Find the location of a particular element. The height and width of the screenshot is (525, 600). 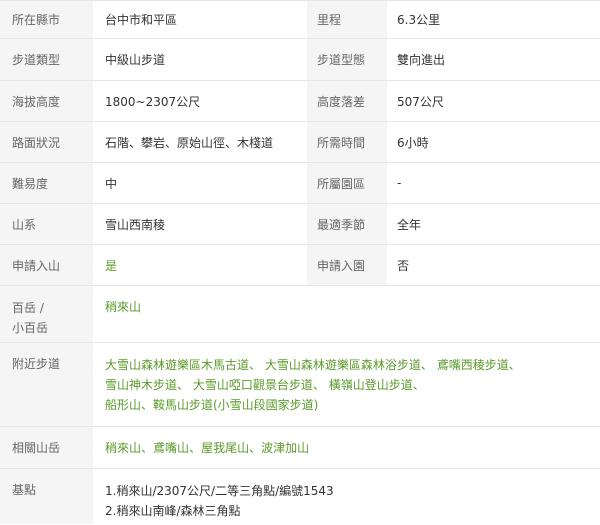

value-height-diff: 507公尺 is located at coordinates (493, 101).